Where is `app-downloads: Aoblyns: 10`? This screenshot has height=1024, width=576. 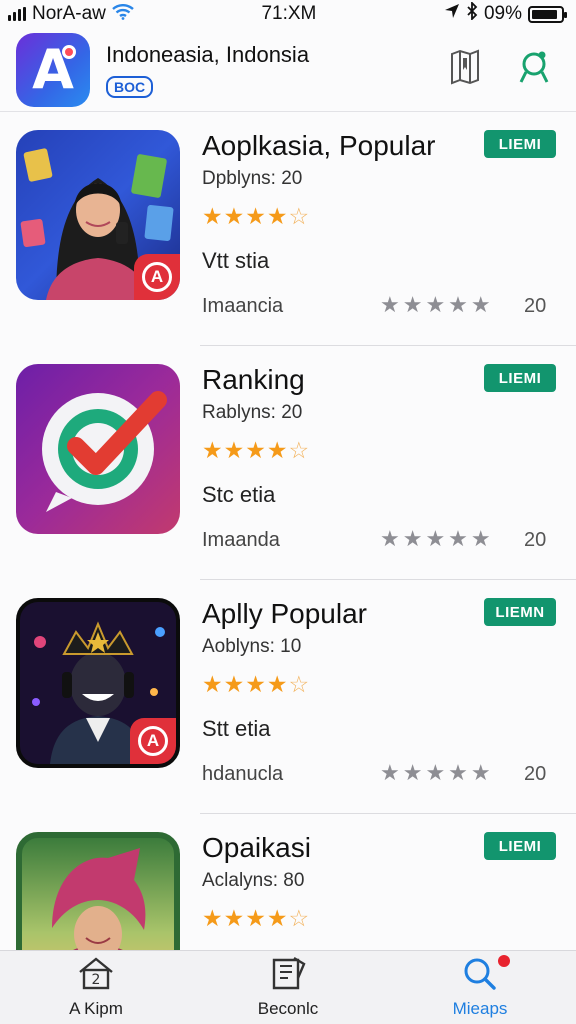
app-downloads: Aoblyns: 10 is located at coordinates (252, 646).